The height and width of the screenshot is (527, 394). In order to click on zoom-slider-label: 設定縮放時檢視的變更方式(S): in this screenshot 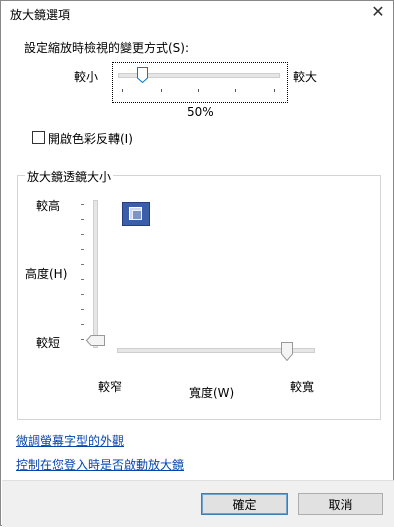, I will do `click(107, 48)`.